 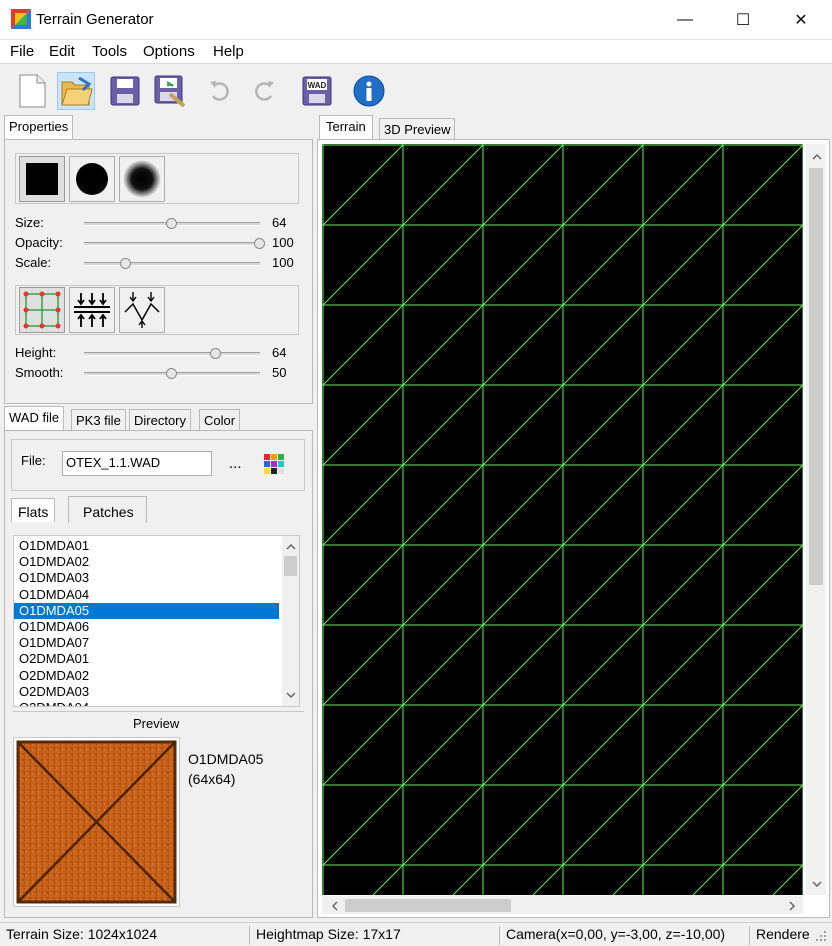 I want to click on menu-tools: Tools, so click(x=109, y=51).